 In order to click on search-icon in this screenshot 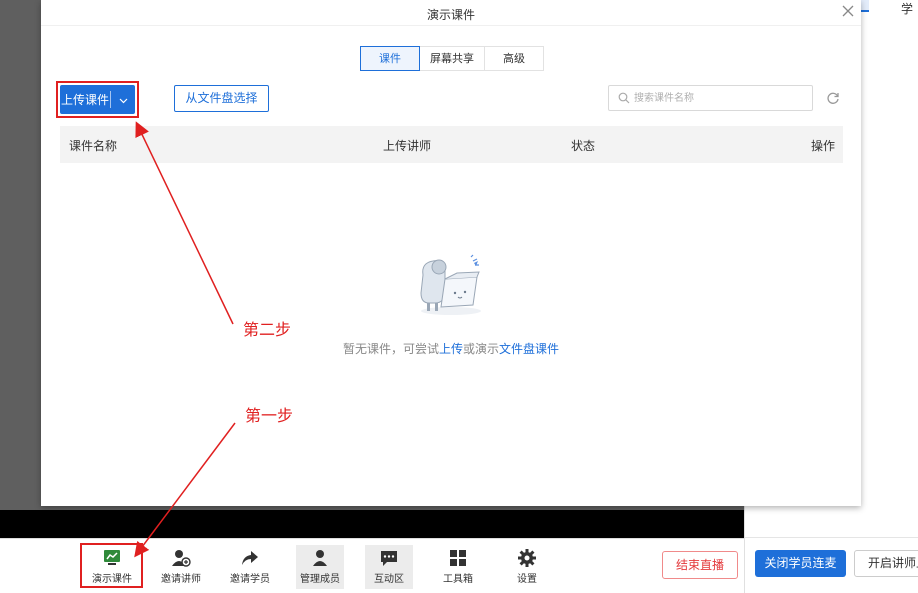, I will do `click(624, 98)`.